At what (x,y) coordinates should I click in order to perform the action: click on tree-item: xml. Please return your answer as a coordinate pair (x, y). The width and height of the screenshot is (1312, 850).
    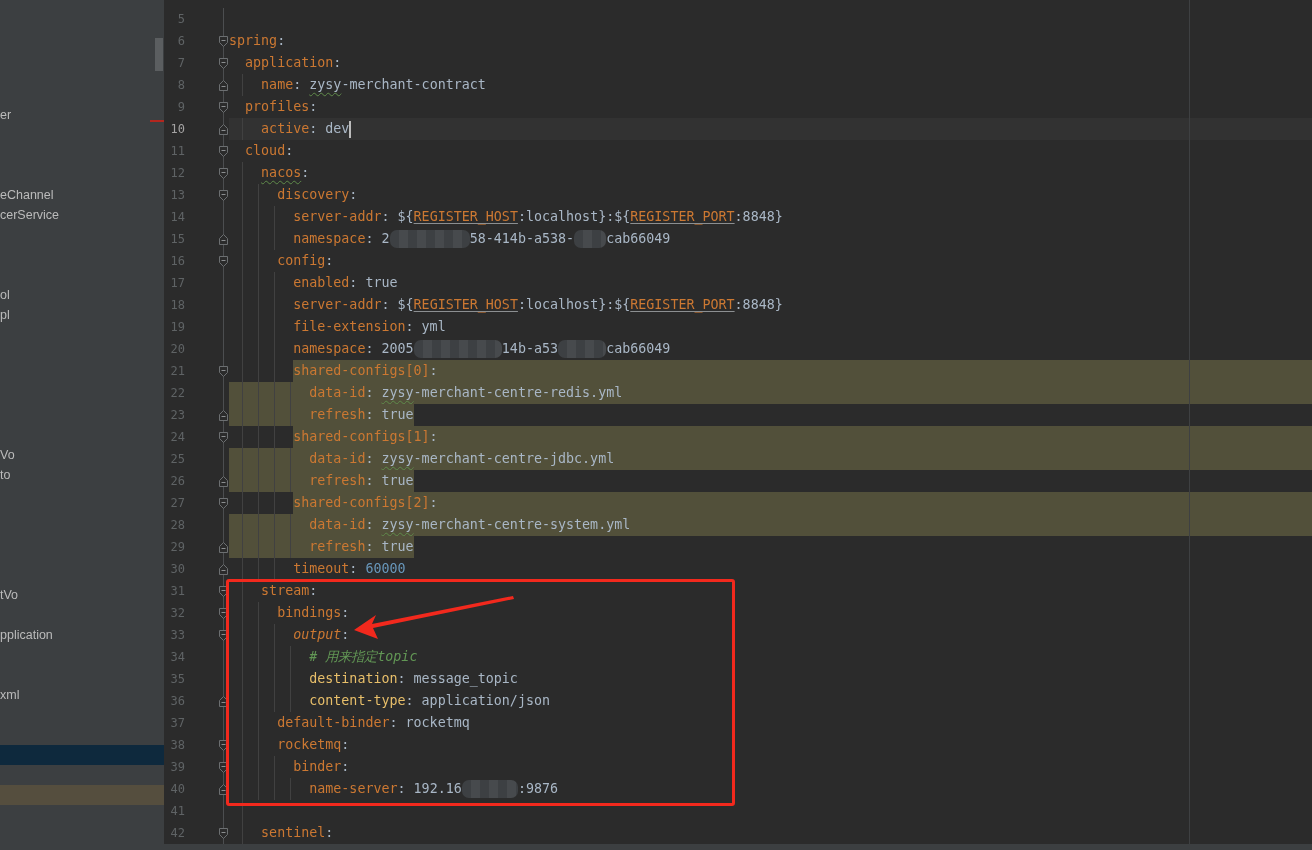
    Looking at the image, I should click on (10, 695).